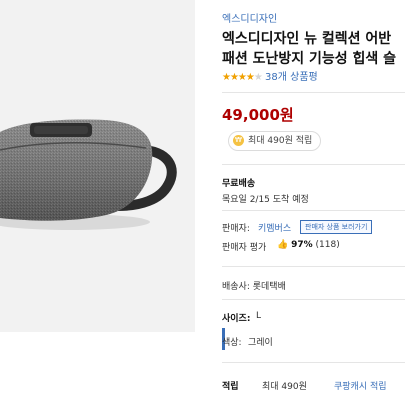 This screenshot has height=405, width=405. What do you see at coordinates (274, 227) in the screenshot?
I see `seller-name-link: 키멤버스` at bounding box center [274, 227].